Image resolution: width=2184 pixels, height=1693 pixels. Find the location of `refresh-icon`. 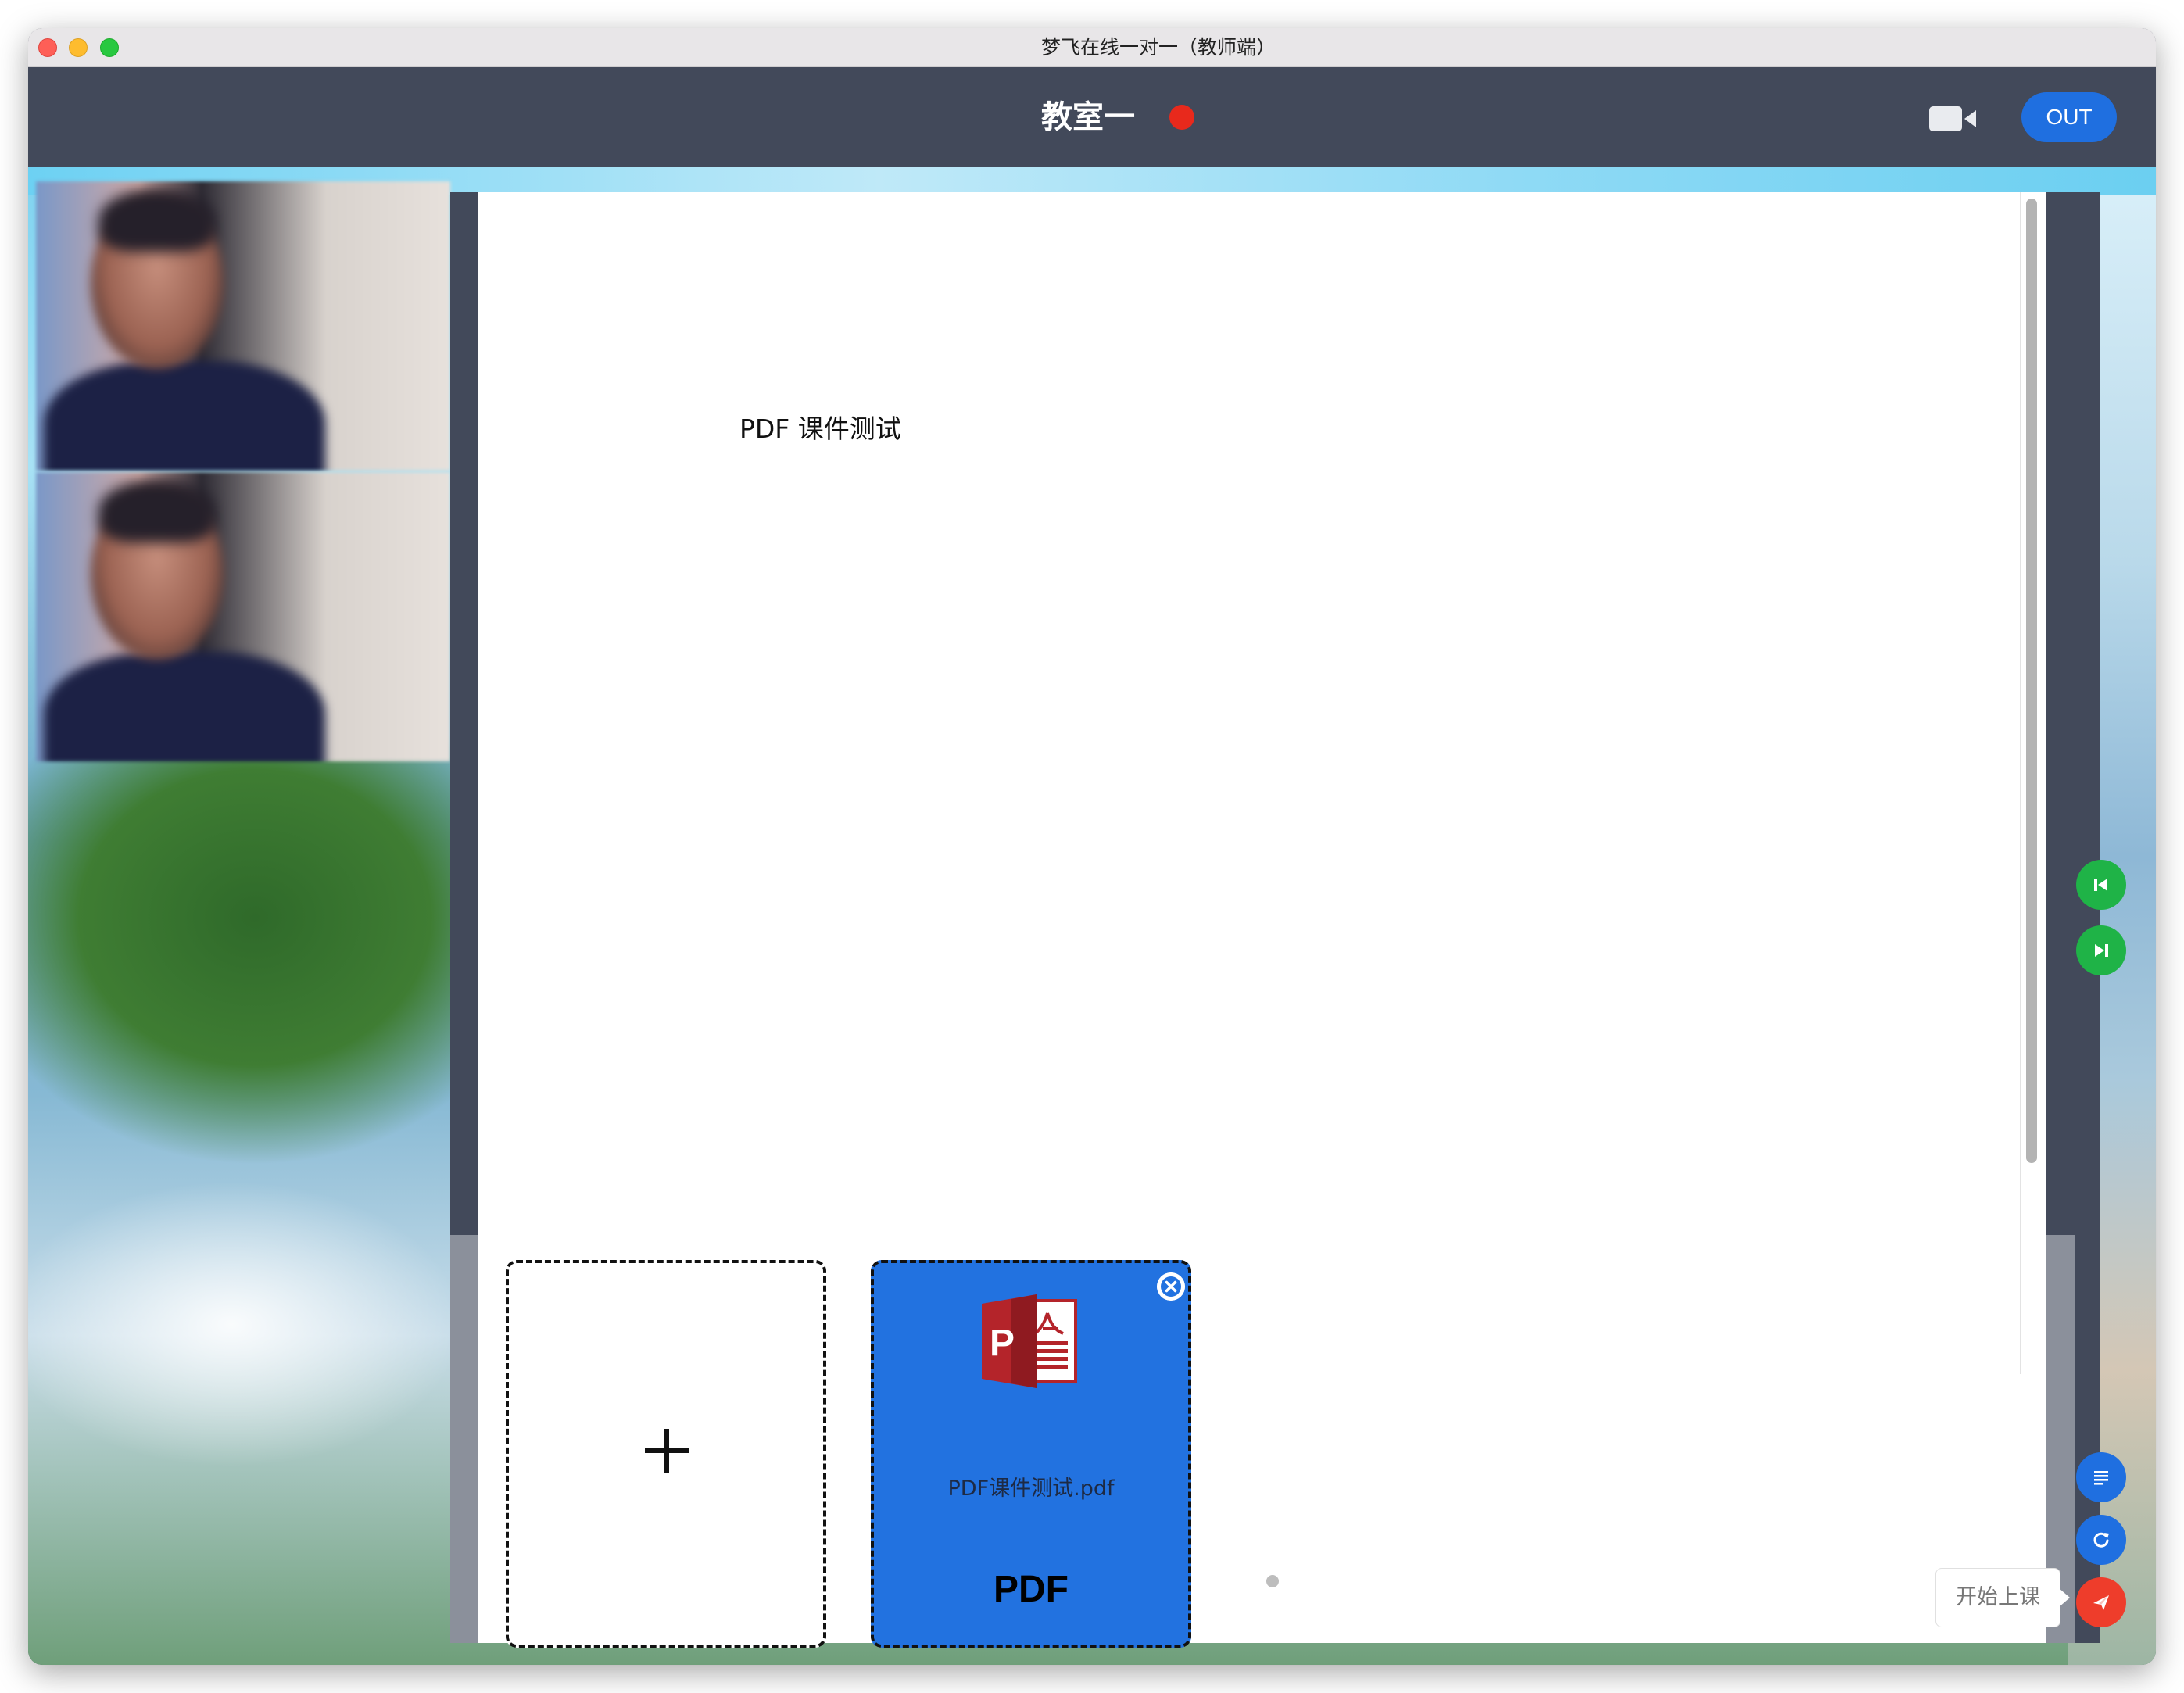

refresh-icon is located at coordinates (2101, 1540).